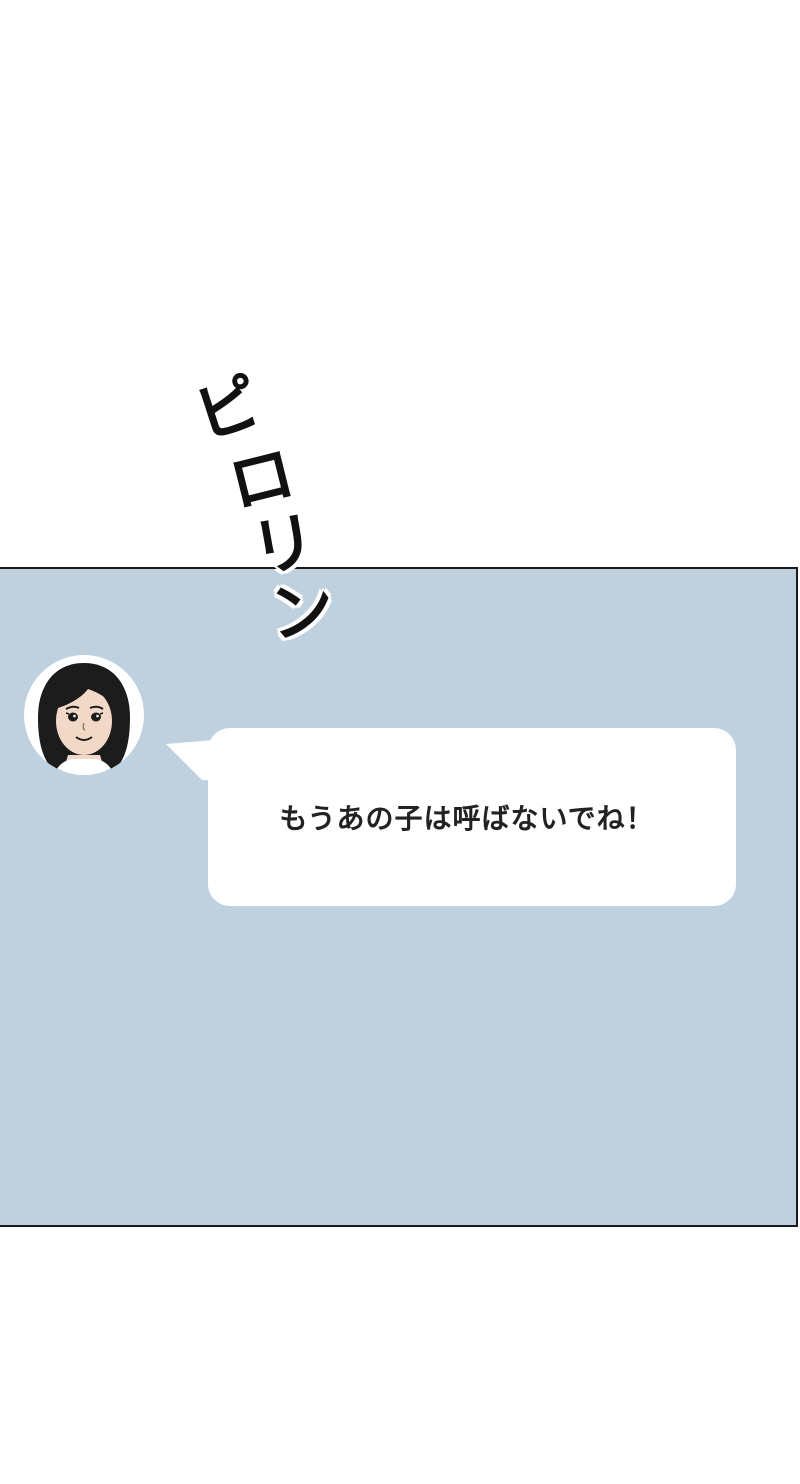  I want to click on avatar, so click(84, 715).